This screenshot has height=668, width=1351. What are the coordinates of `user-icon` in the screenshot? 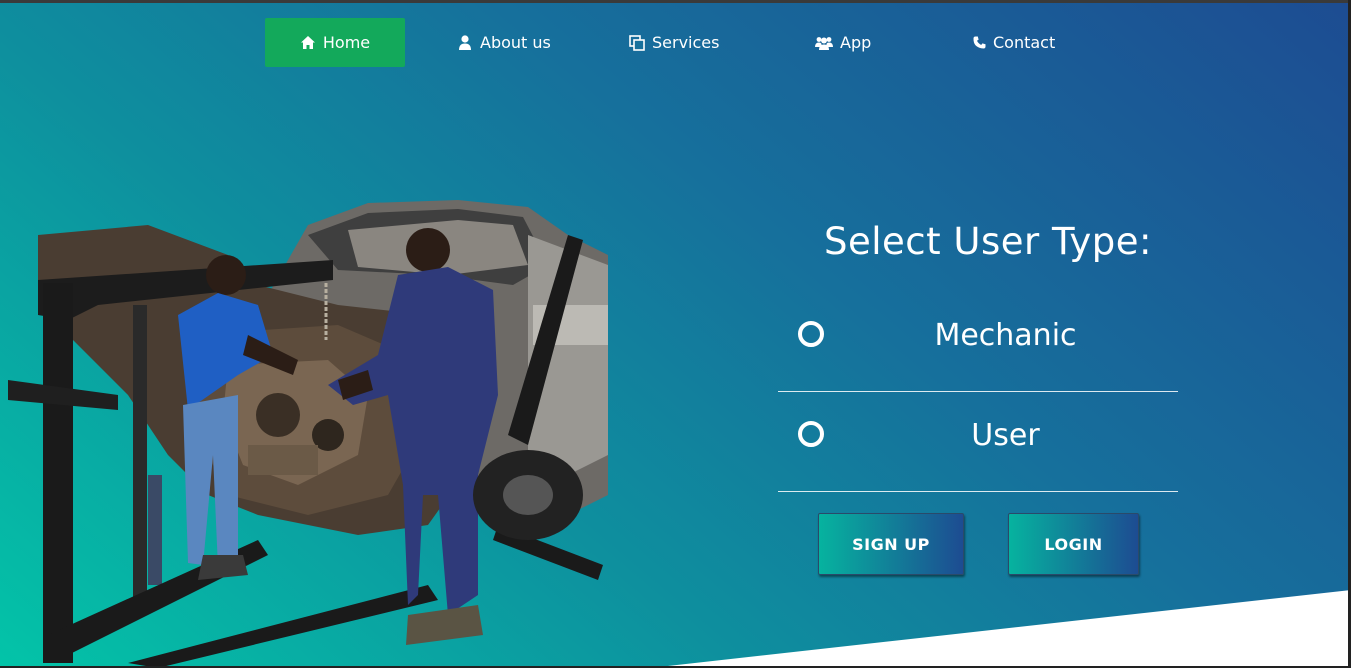 It's located at (465, 43).